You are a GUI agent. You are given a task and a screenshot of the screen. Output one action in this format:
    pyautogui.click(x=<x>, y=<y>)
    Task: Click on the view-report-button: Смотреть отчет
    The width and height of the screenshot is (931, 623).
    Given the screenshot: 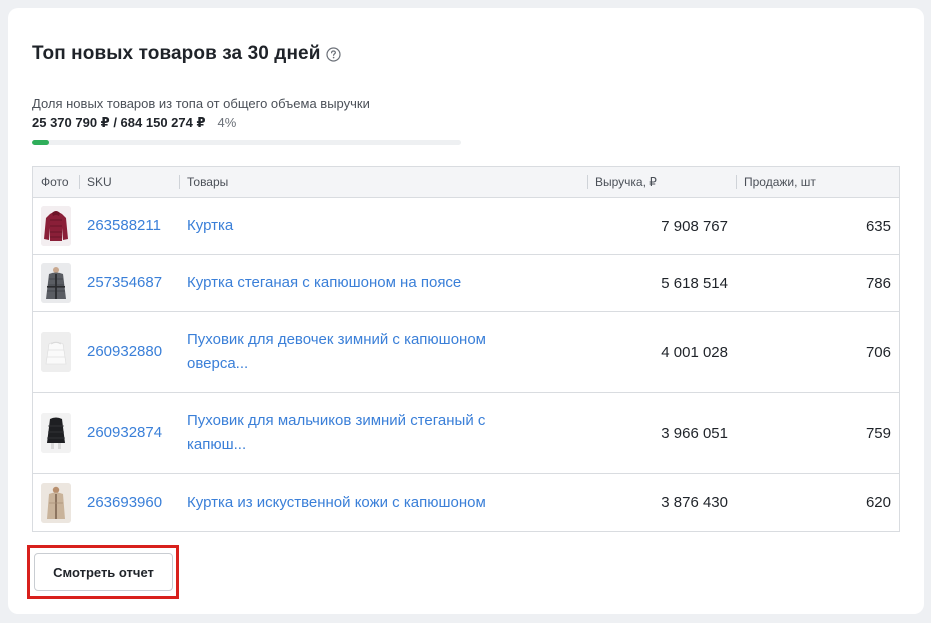 What is the action you would take?
    pyautogui.click(x=103, y=572)
    